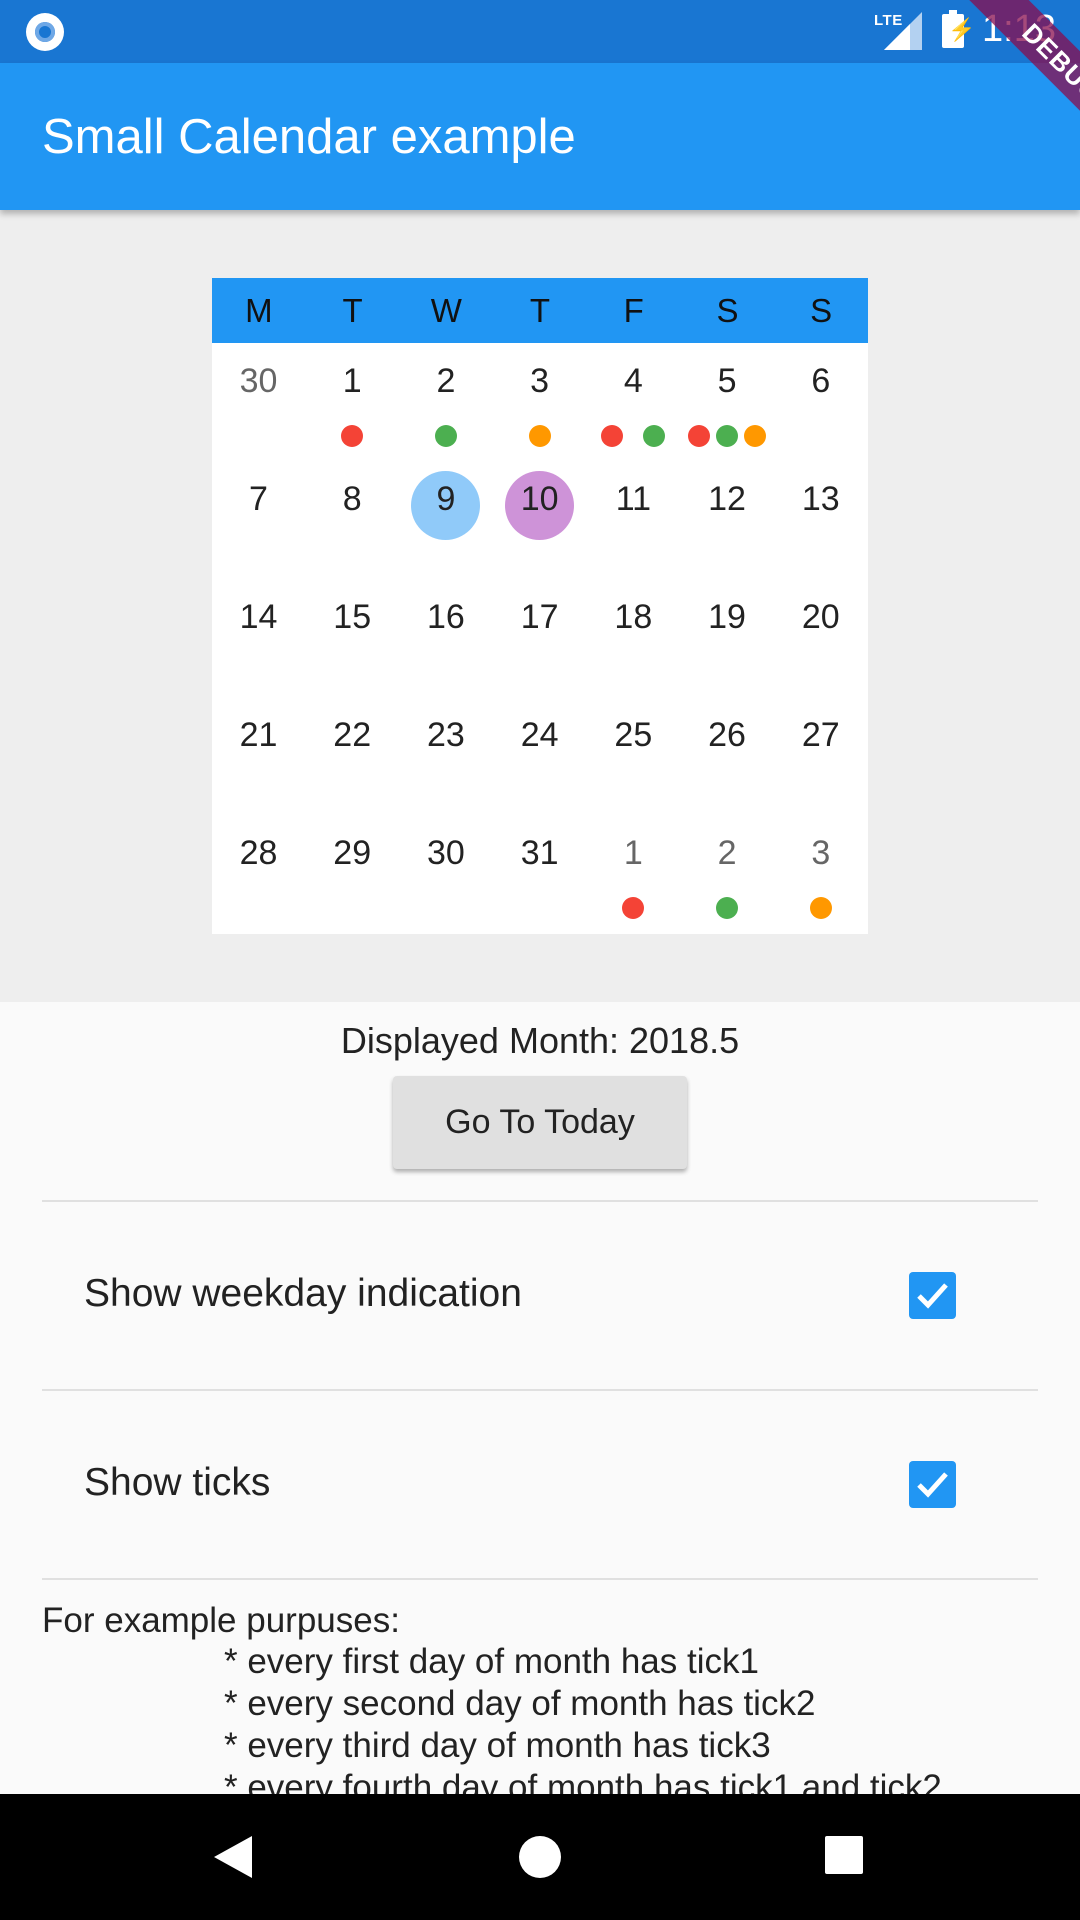 This screenshot has width=1080, height=1920. I want to click on day-number: 28, so click(258, 853).